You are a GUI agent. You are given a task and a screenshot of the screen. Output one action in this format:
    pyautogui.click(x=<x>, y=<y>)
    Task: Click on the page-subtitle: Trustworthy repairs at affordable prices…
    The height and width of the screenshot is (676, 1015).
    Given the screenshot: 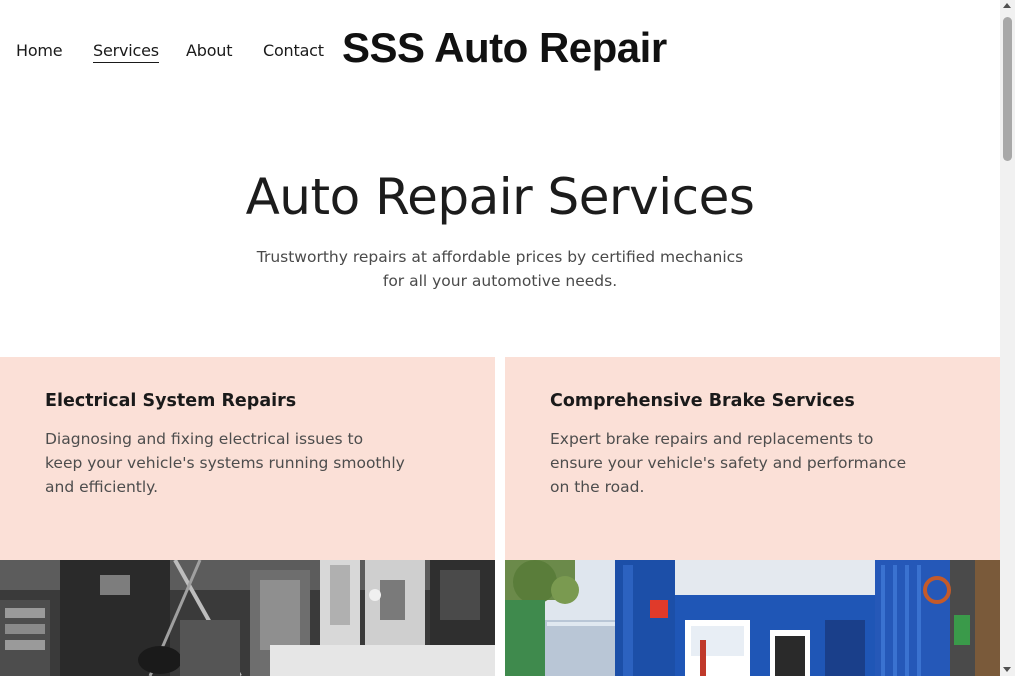 What is the action you would take?
    pyautogui.click(x=500, y=269)
    